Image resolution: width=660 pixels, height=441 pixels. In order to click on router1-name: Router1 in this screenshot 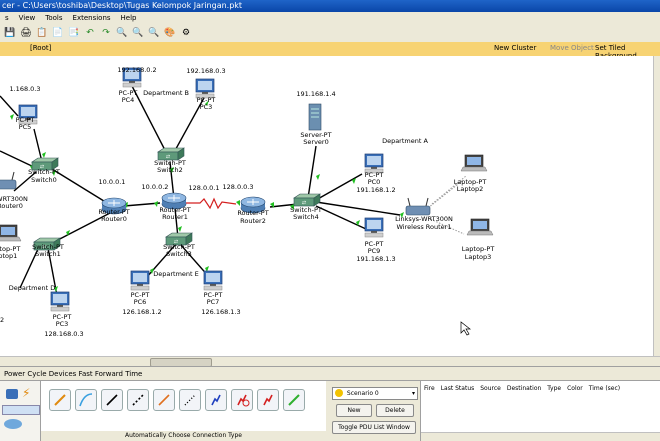, I will do `click(175, 217)`.